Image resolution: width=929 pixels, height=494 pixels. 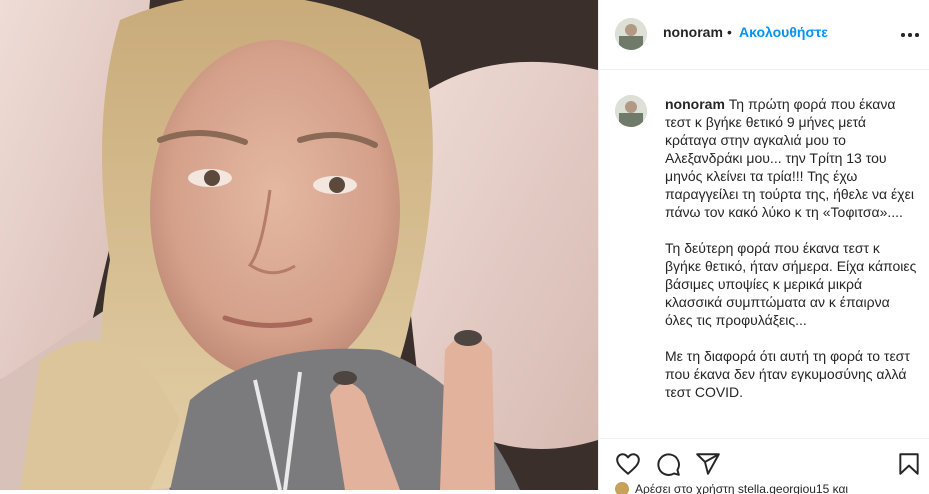 What do you see at coordinates (695, 104) in the screenshot?
I see `caption-username: nonoram` at bounding box center [695, 104].